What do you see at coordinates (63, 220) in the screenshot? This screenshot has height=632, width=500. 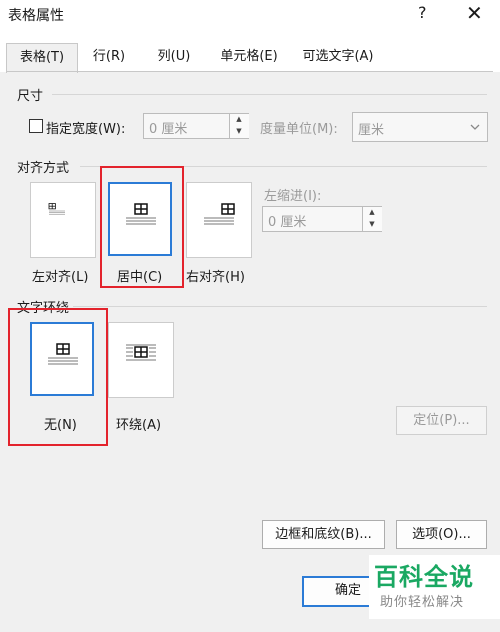 I see `align-left-button` at bounding box center [63, 220].